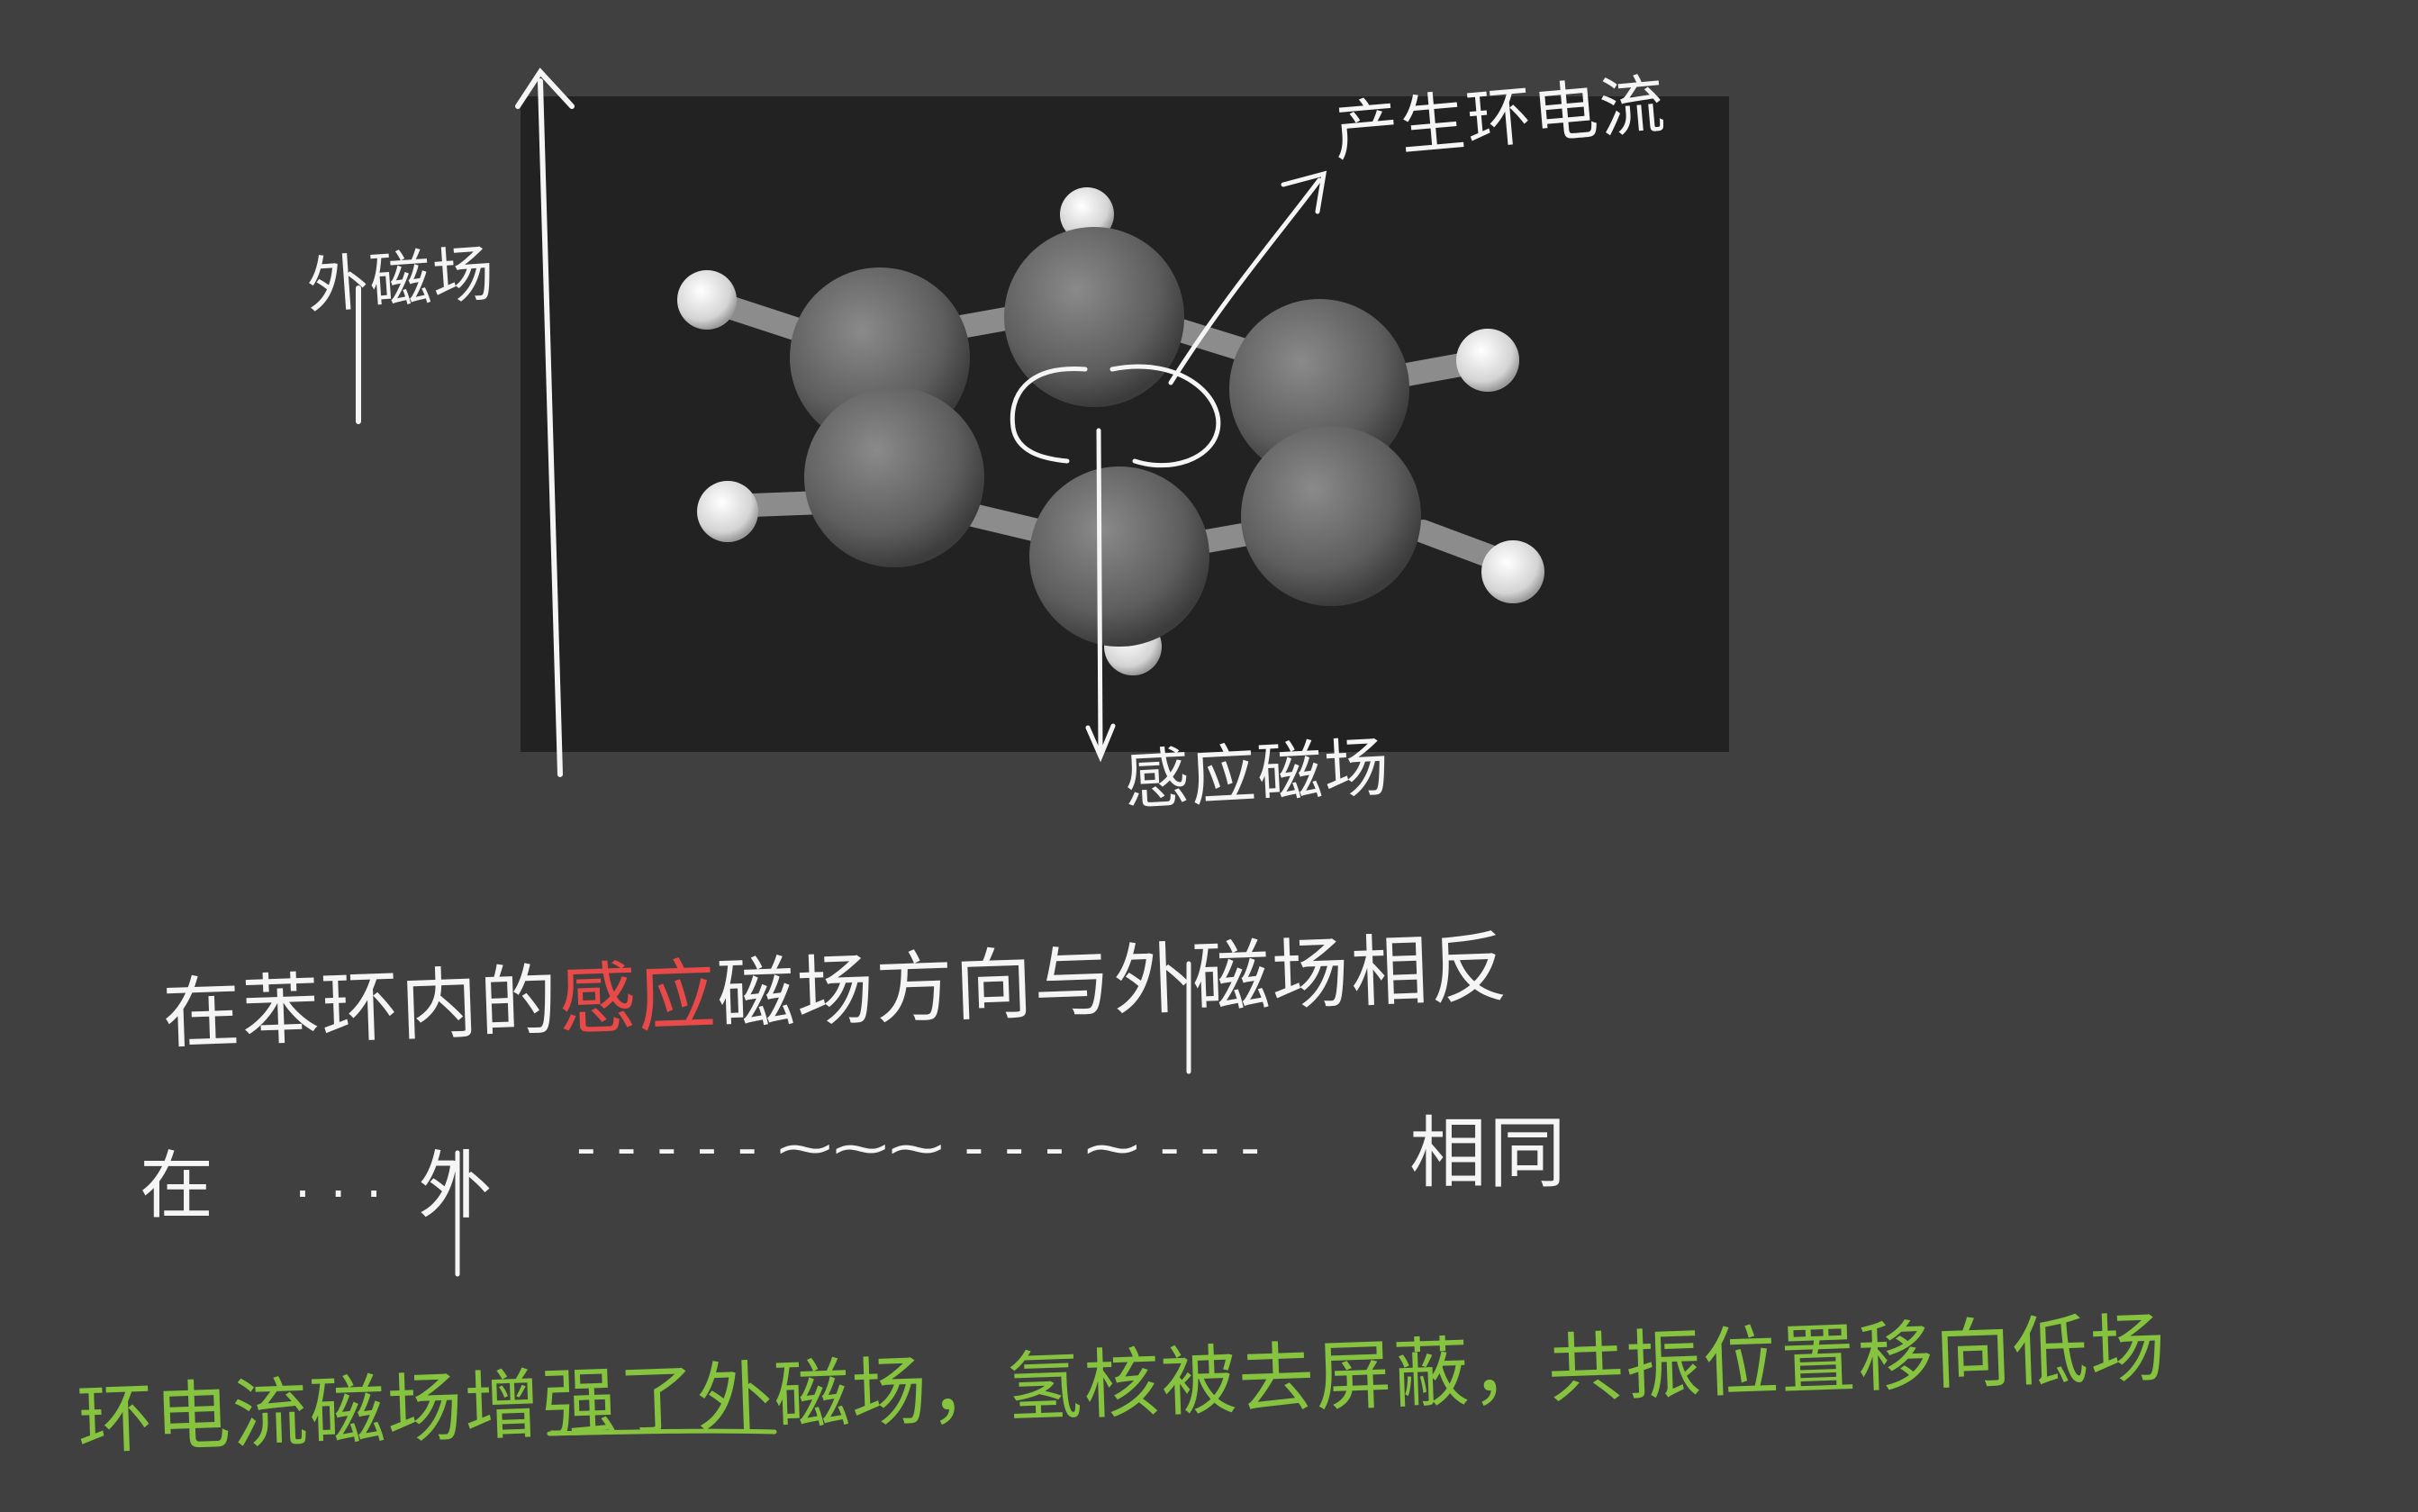 The width and height of the screenshot is (2418, 1512). I want to click on note-line-2-outer: 外, so click(456, 1186).